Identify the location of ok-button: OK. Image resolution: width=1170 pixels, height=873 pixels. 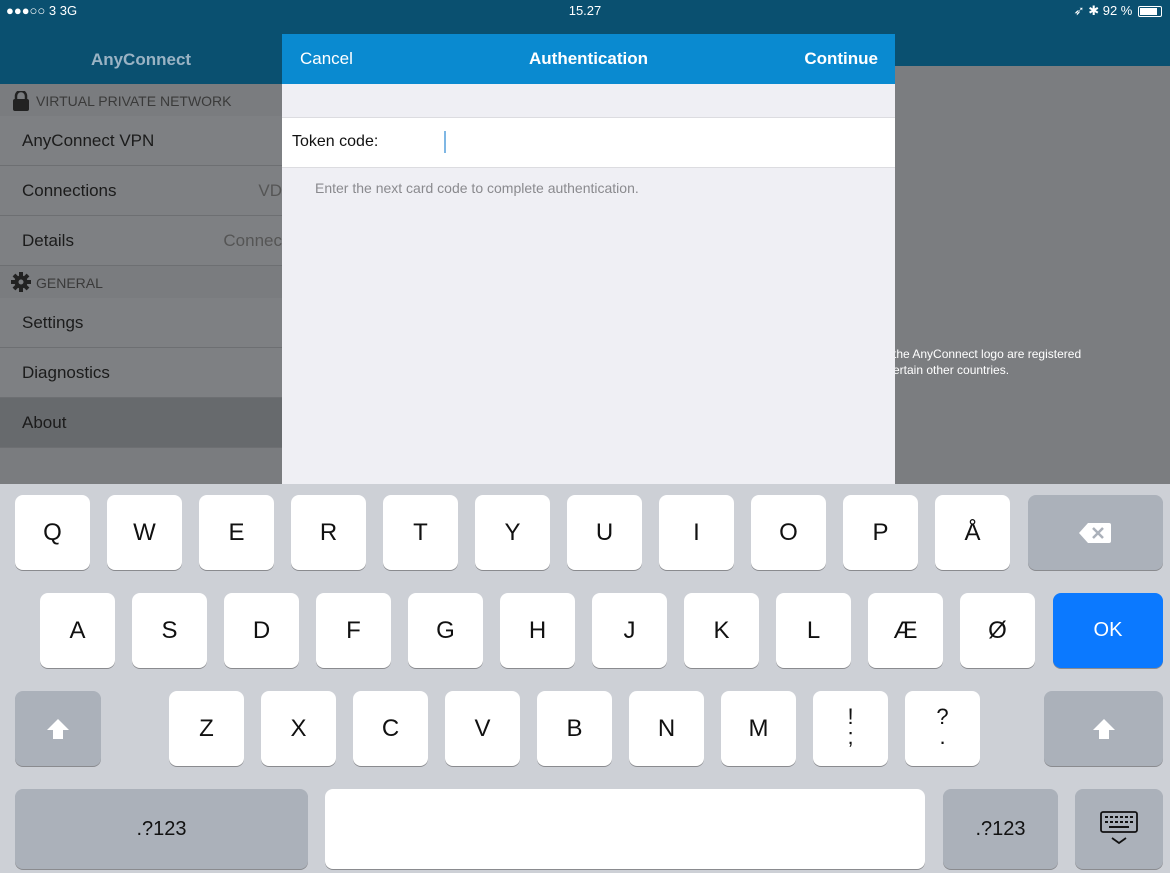
(1108, 630).